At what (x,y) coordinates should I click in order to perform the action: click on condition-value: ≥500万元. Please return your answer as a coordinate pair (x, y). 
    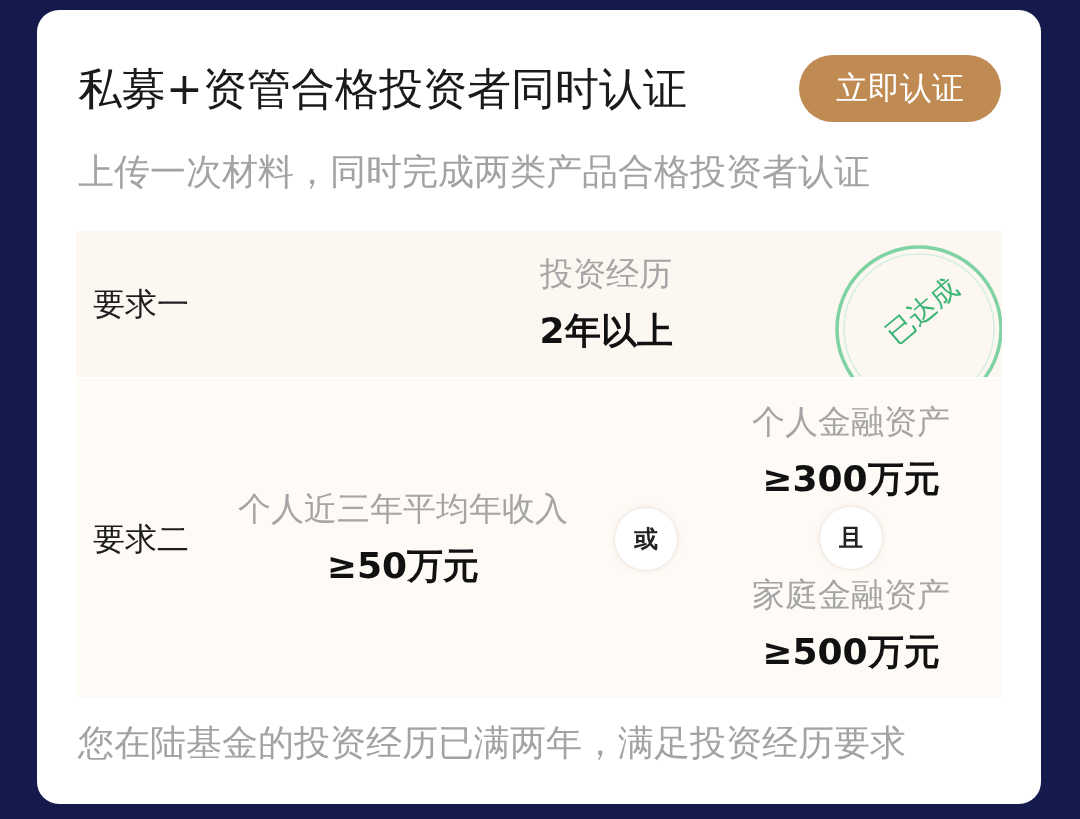
    Looking at the image, I should click on (851, 652).